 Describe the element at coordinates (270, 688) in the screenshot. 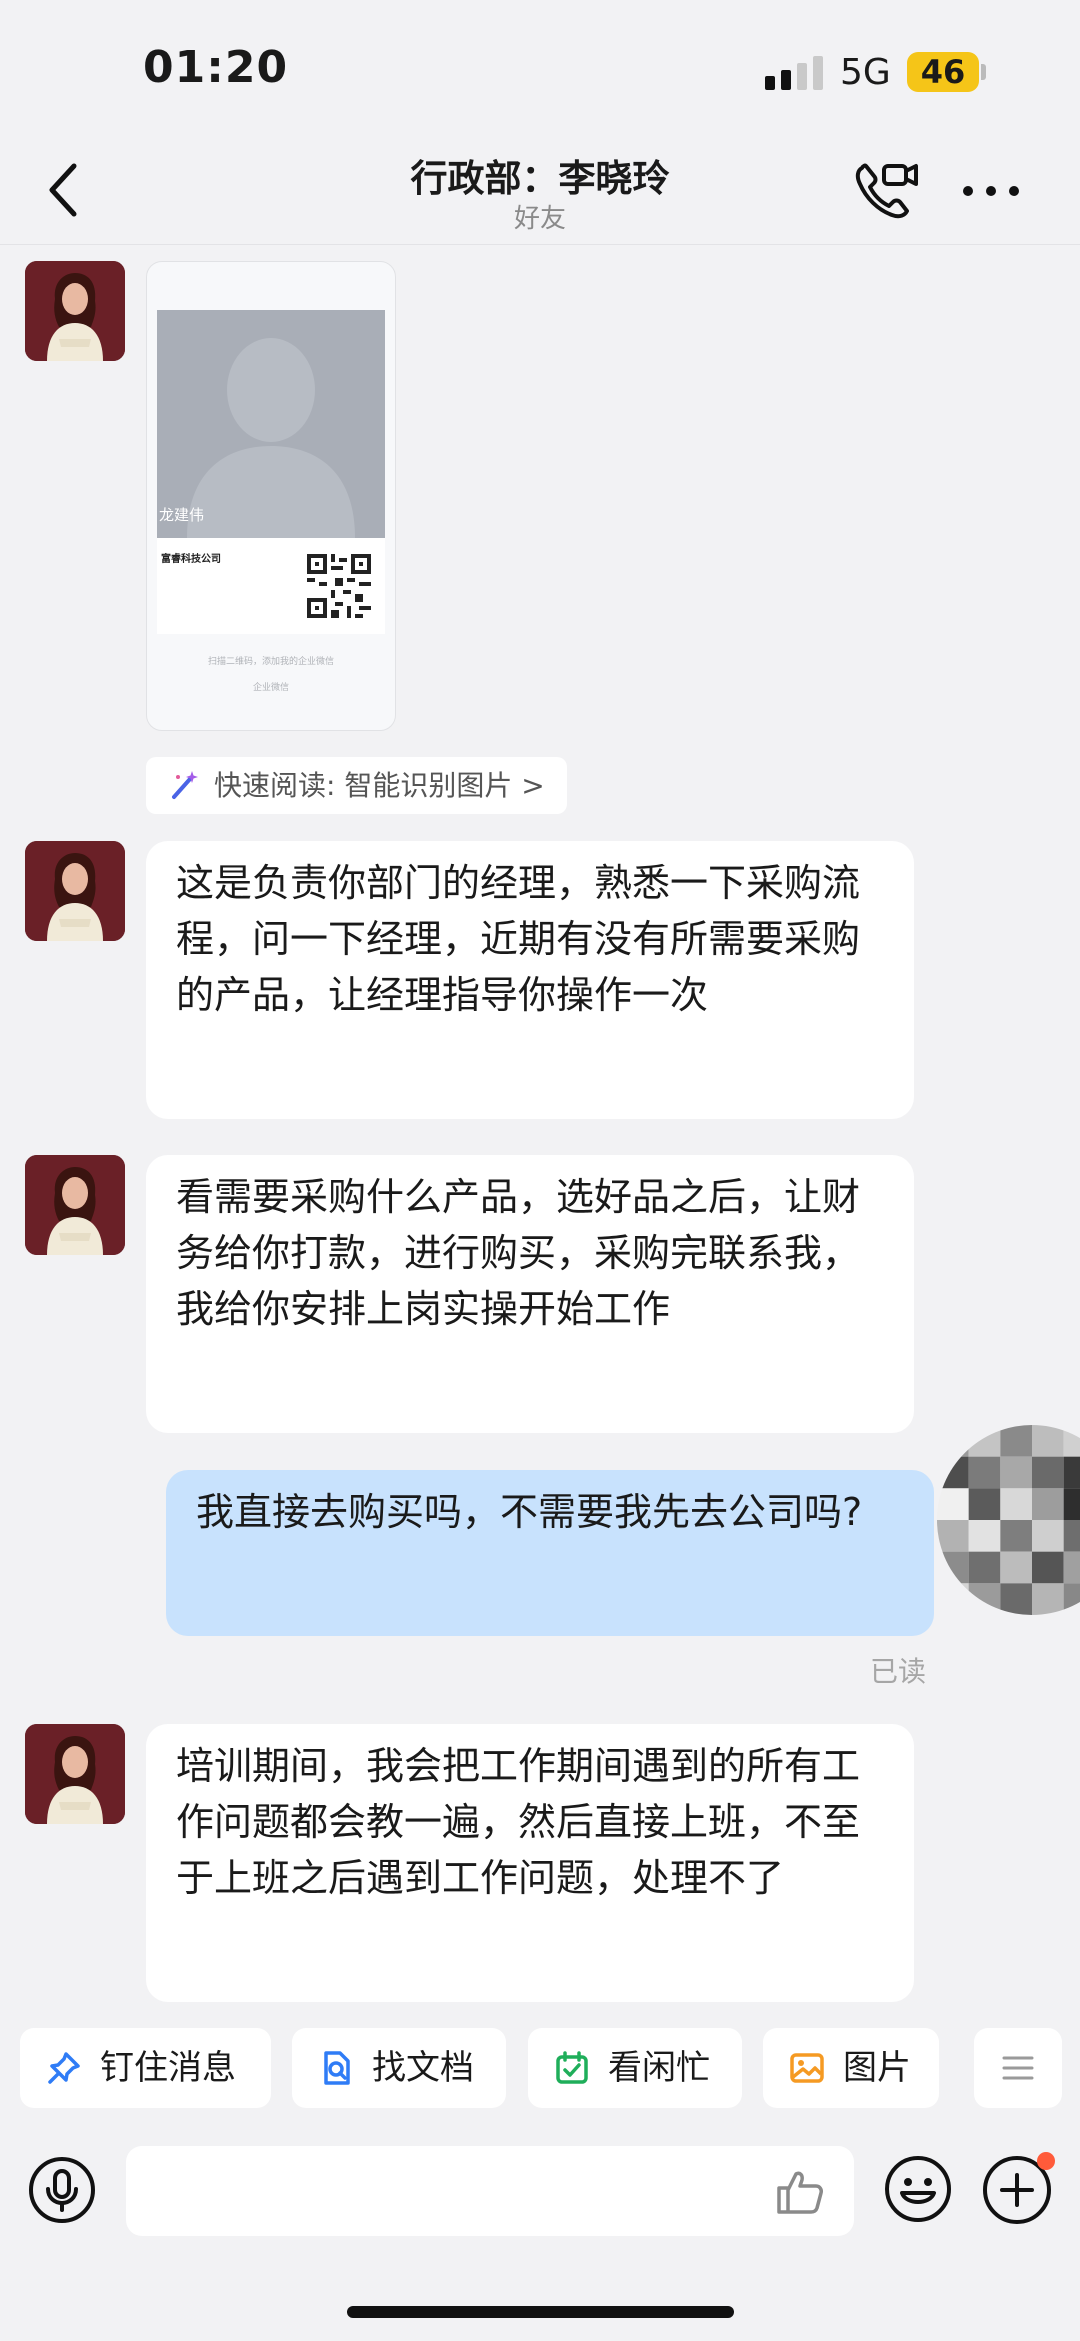

I see `card-footer: 企业微信` at that location.